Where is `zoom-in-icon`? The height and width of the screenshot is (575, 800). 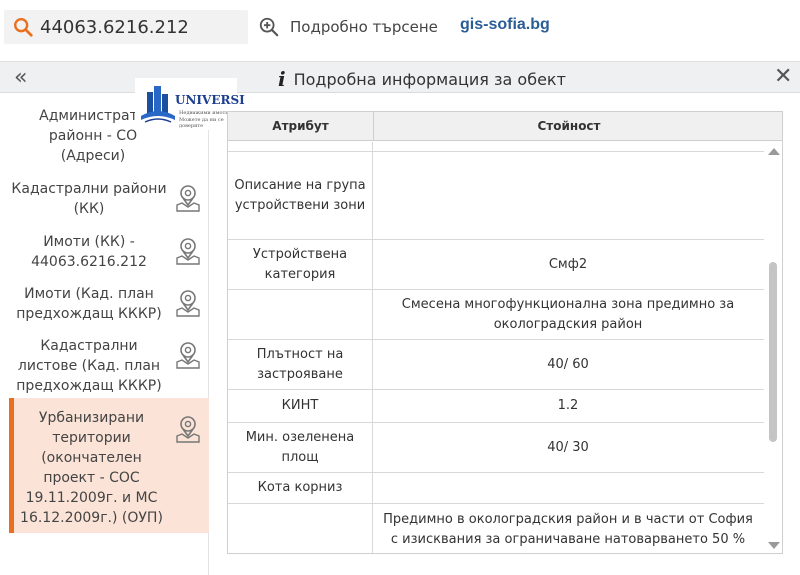 zoom-in-icon is located at coordinates (269, 27).